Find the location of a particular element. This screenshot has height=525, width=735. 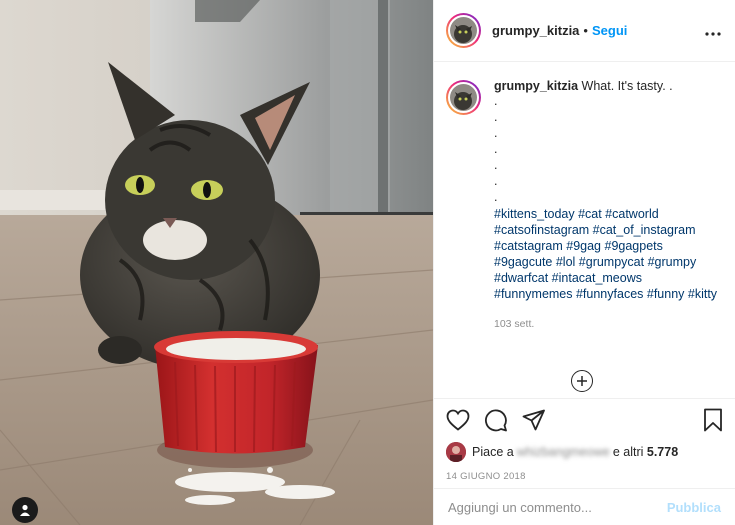

likes-summary: Piace a whizbangmeowe e altri 5.778 is located at coordinates (584, 452).